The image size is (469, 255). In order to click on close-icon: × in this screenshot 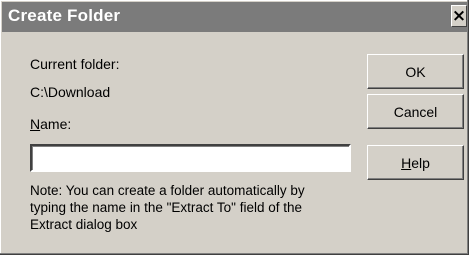, I will do `click(459, 15)`.